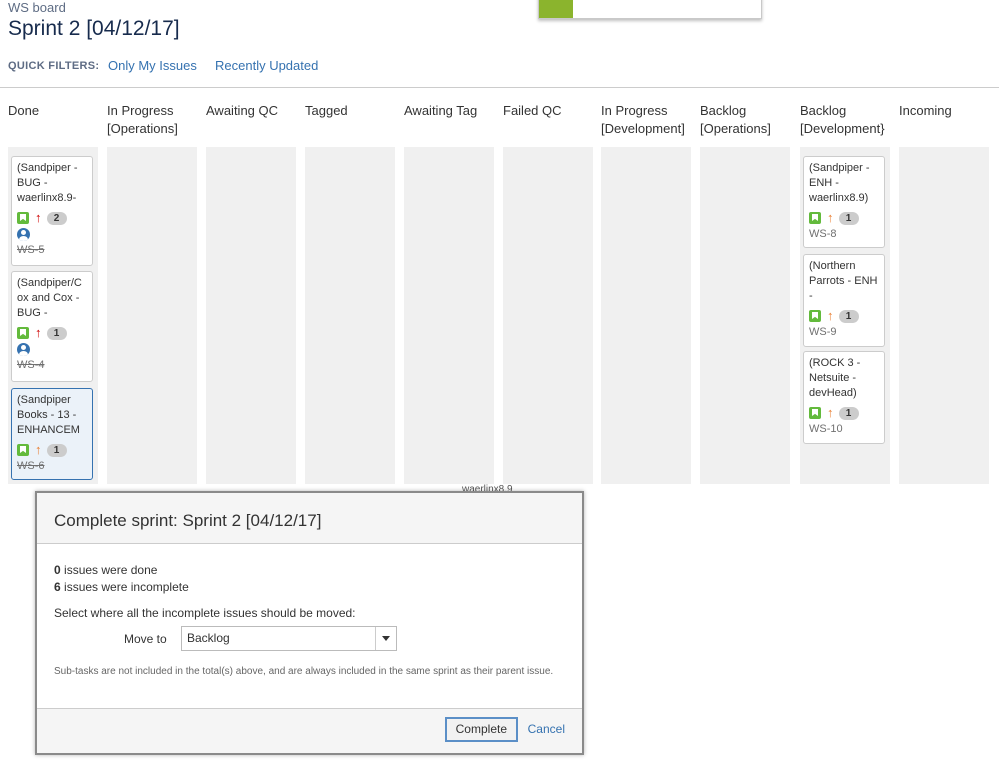 The image size is (999, 784). What do you see at coordinates (844, 234) in the screenshot?
I see `issue-key: WS-8` at bounding box center [844, 234].